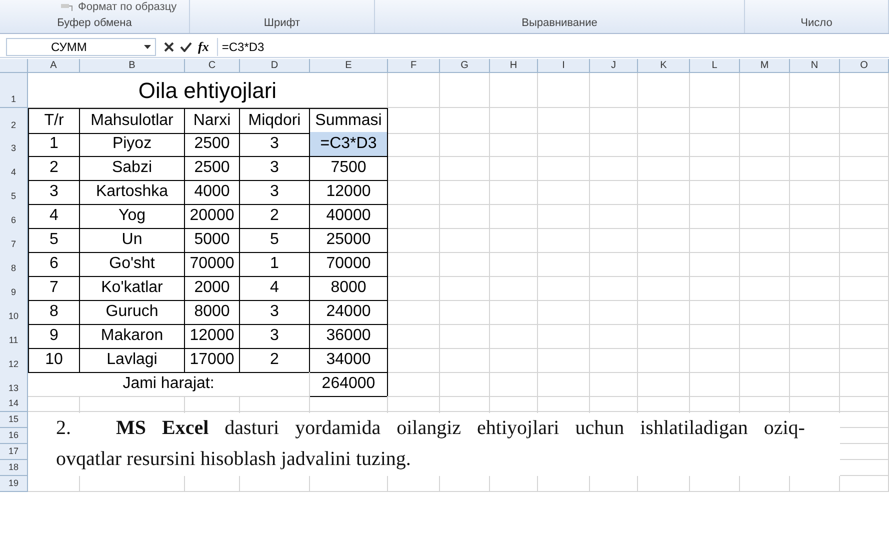  Describe the element at coordinates (118, 8) in the screenshot. I see `format-painter-button: Формат по образцу` at that location.